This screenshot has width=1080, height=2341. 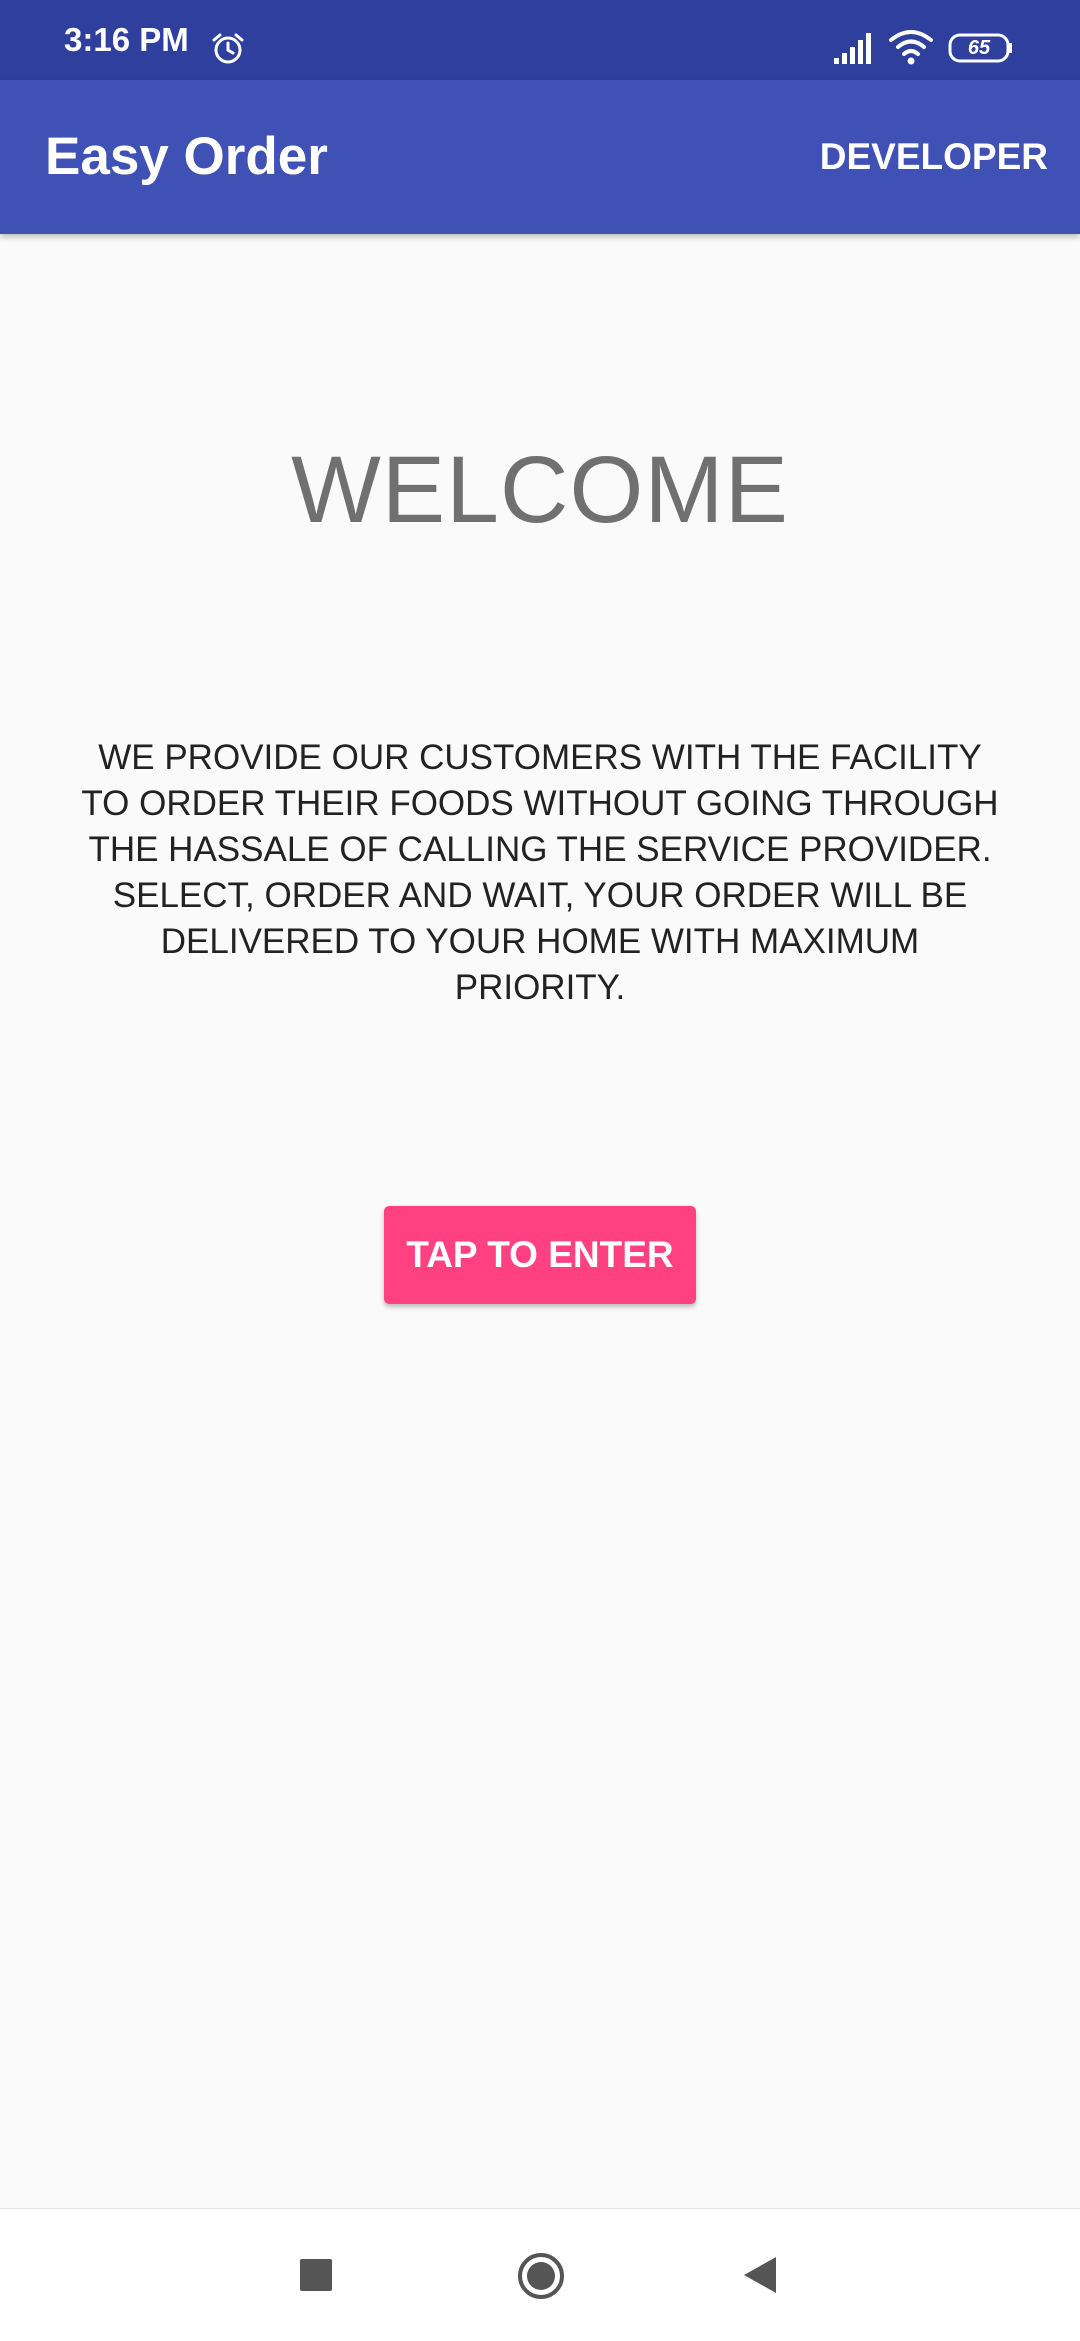 I want to click on welcome-heading: WELCOME, so click(x=540, y=490).